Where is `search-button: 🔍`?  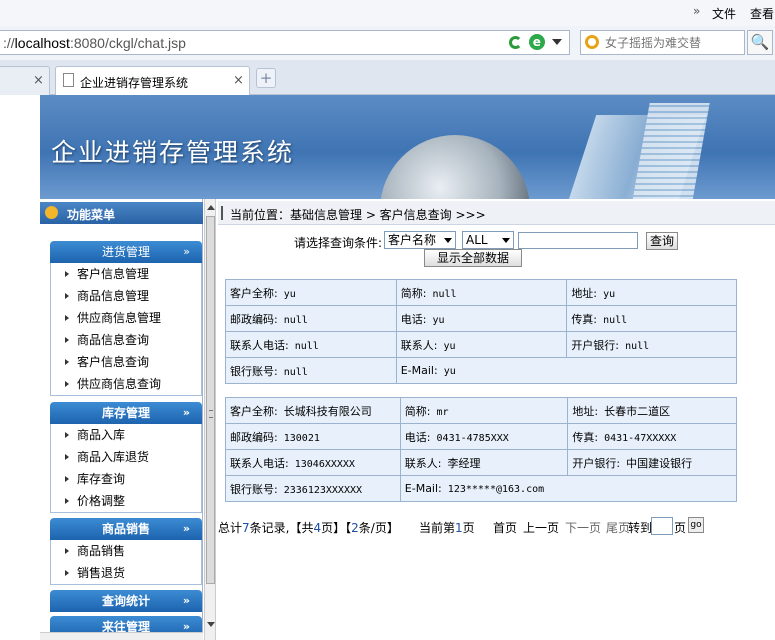 search-button: 🔍 is located at coordinates (760, 42).